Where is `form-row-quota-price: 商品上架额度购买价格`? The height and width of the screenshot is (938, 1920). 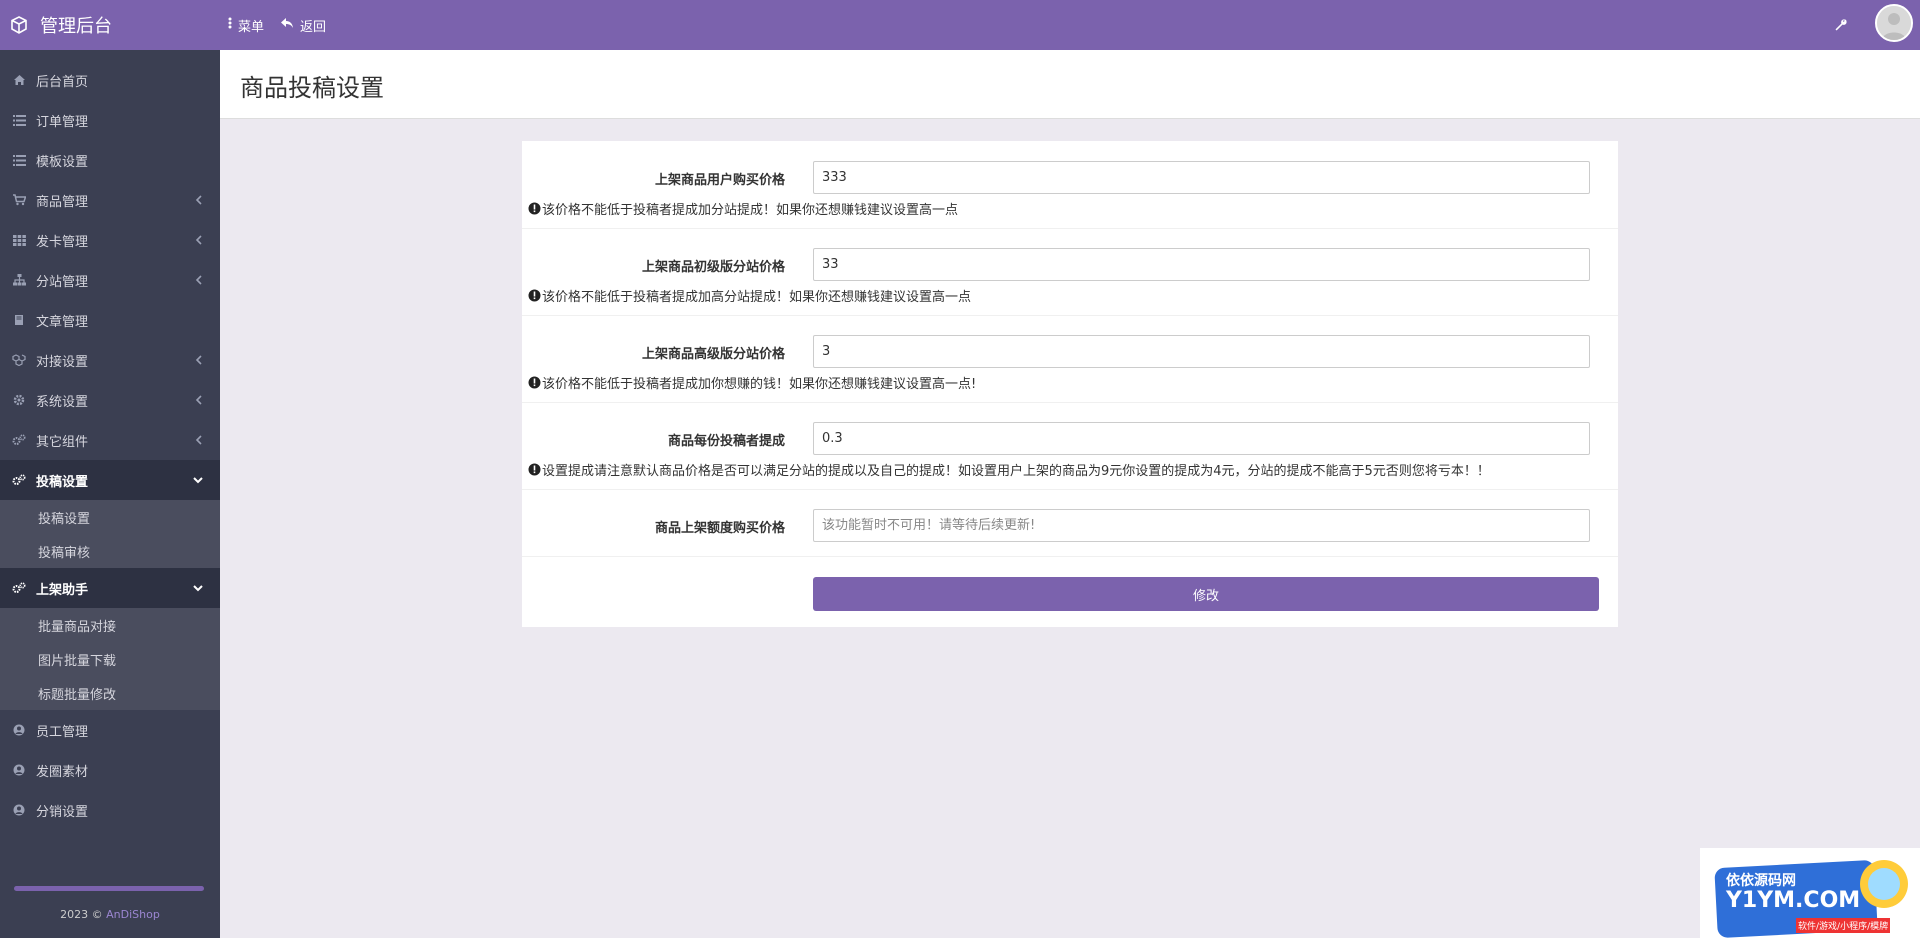 form-row-quota-price: 商品上架额度购买价格 is located at coordinates (1070, 523).